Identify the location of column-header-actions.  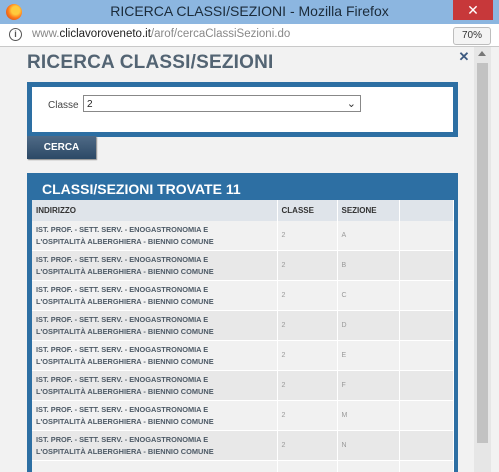
(426, 210).